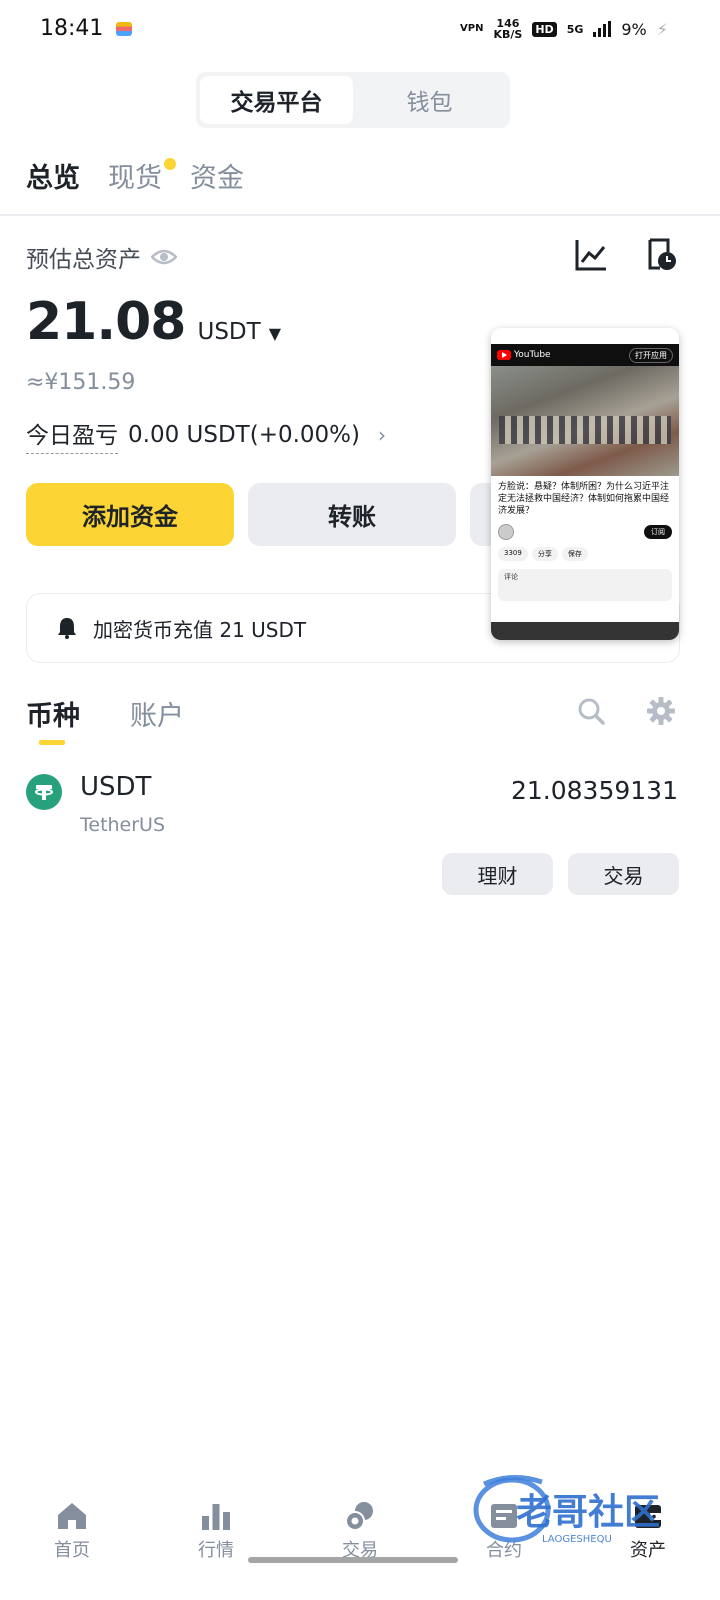 The width and height of the screenshot is (720, 1600). Describe the element at coordinates (429, 100) in the screenshot. I see `tab-wallet: 钱包` at that location.